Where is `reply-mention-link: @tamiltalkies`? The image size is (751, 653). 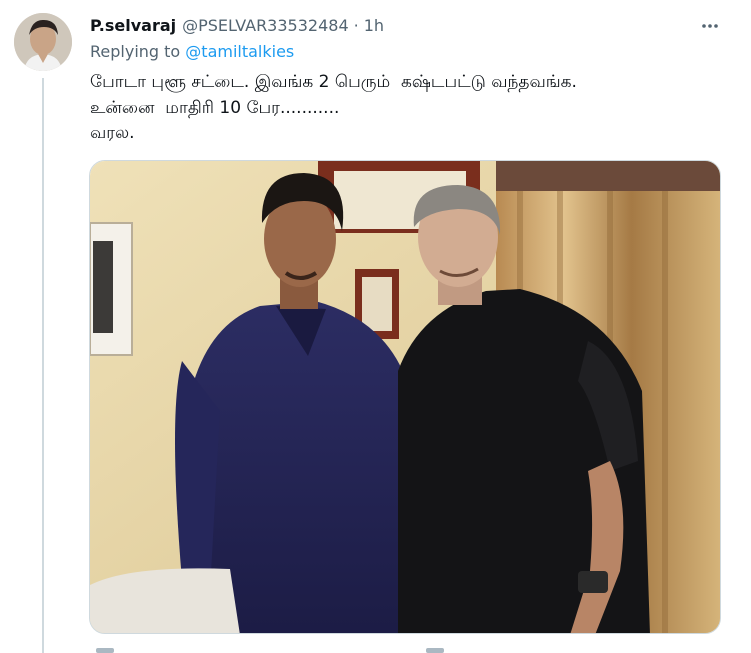 reply-mention-link: @tamiltalkies is located at coordinates (239, 51).